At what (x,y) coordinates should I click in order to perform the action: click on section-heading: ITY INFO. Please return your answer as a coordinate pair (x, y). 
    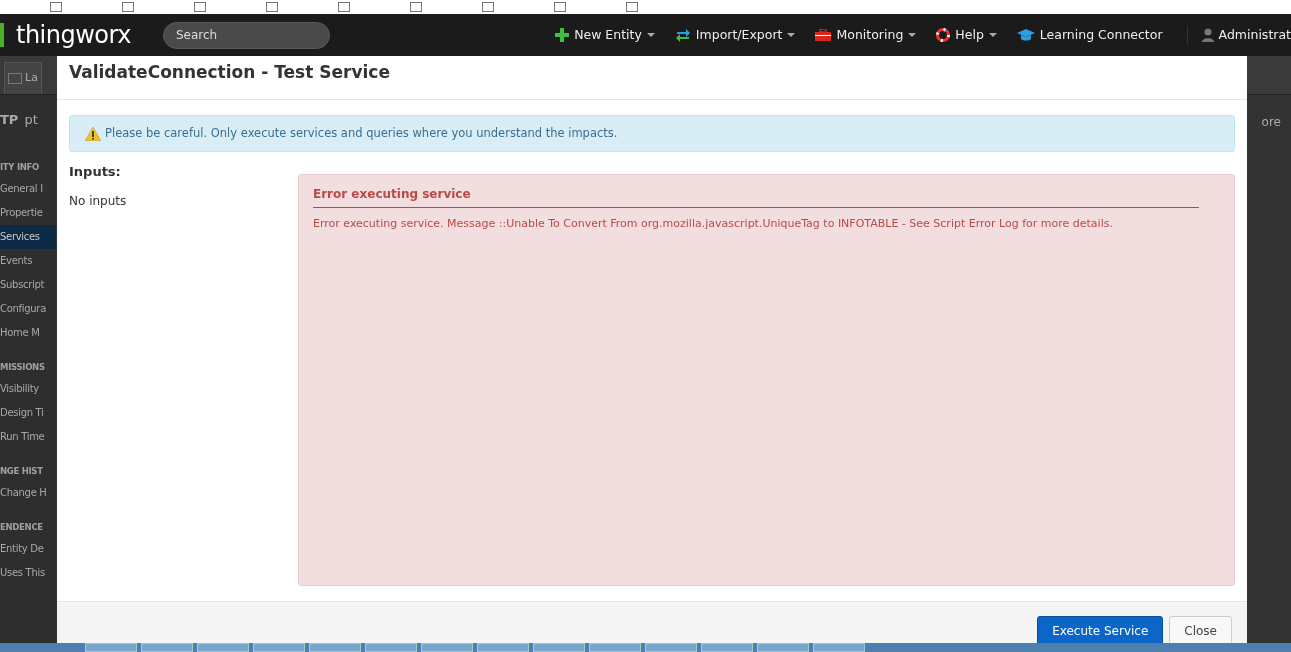
    Looking at the image, I should click on (20, 167).